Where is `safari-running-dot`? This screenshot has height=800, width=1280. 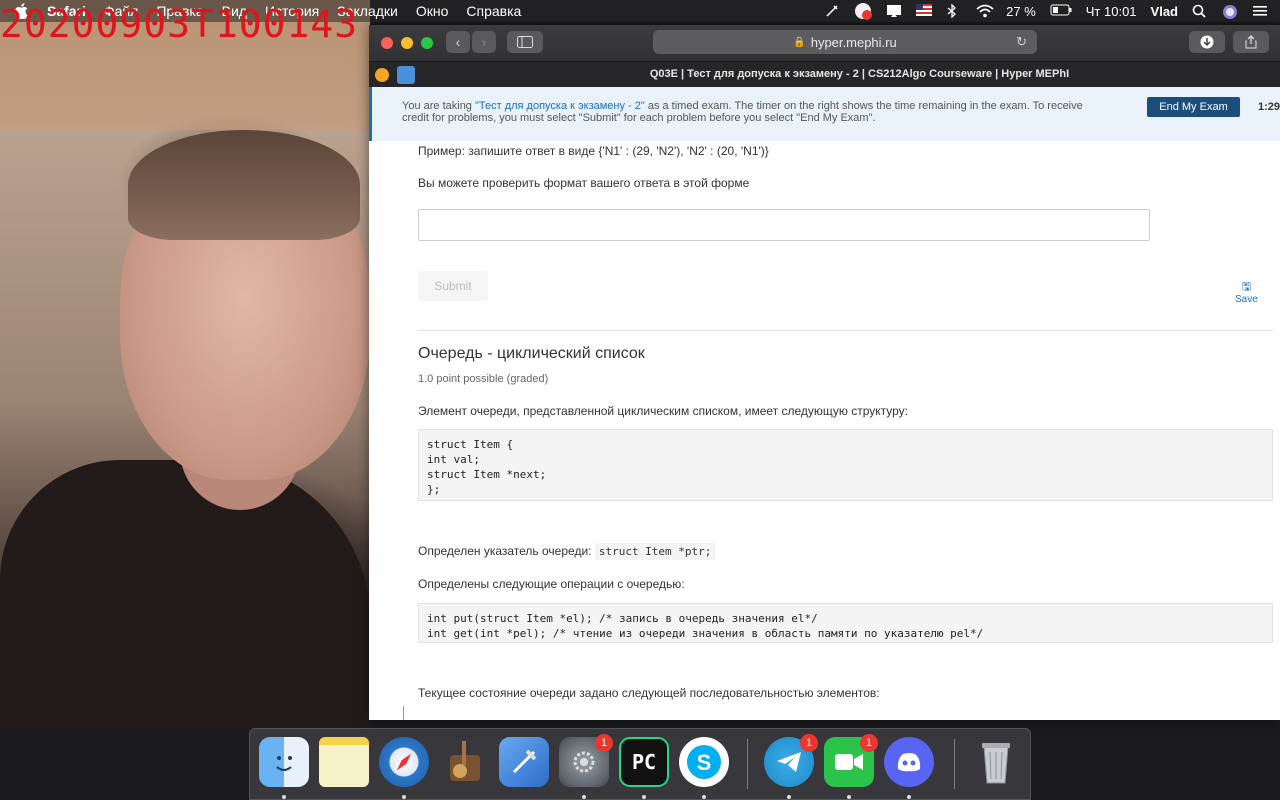 safari-running-dot is located at coordinates (404, 797).